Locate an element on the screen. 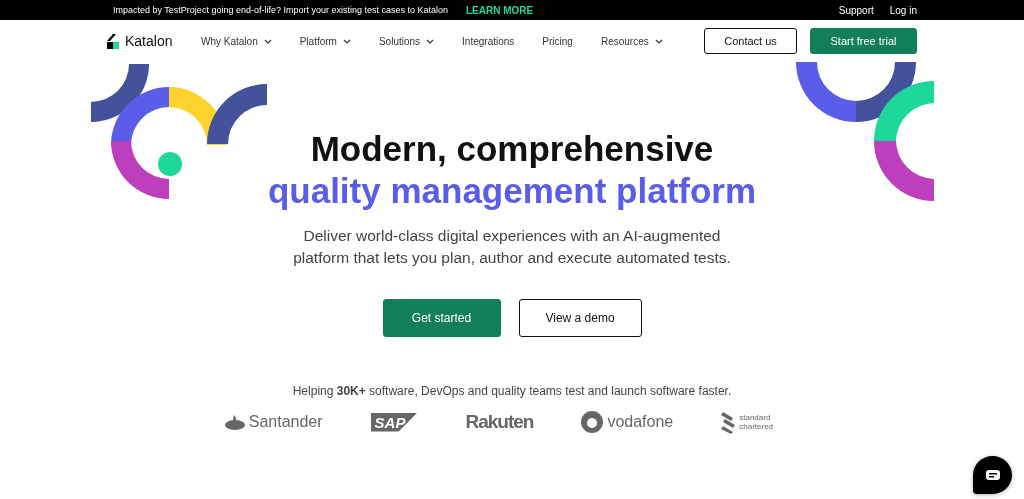  chat-button is located at coordinates (992, 475).